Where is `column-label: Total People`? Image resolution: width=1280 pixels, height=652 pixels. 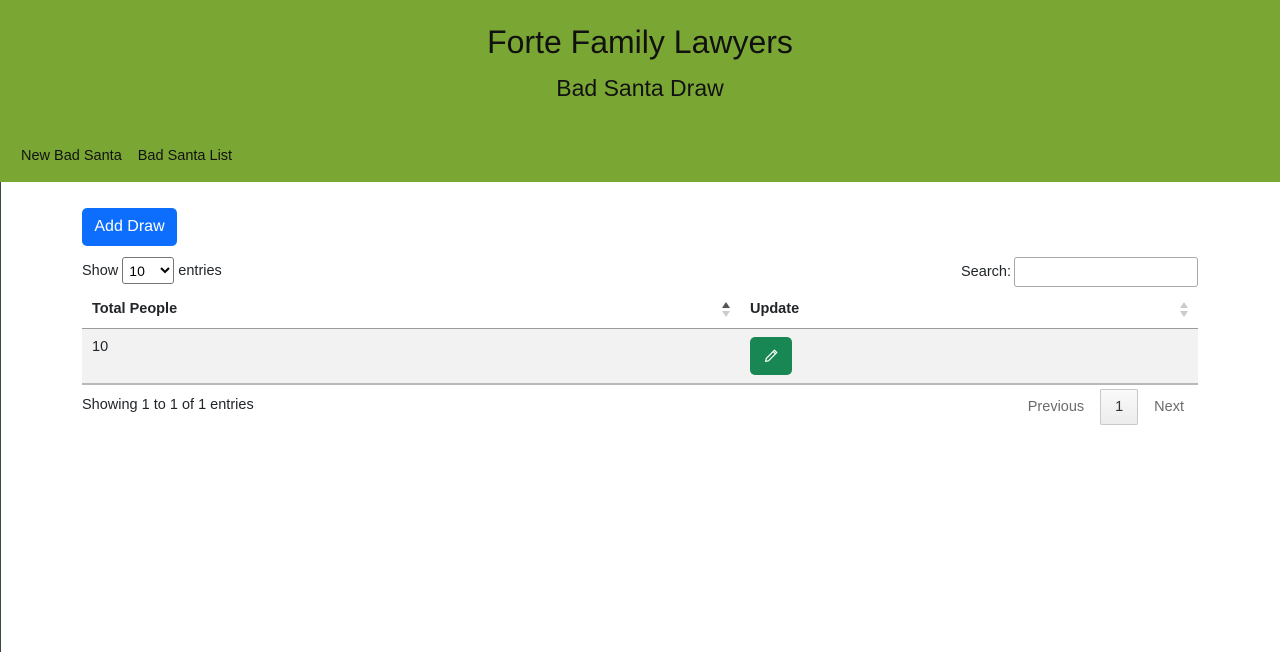 column-label: Total People is located at coordinates (135, 309).